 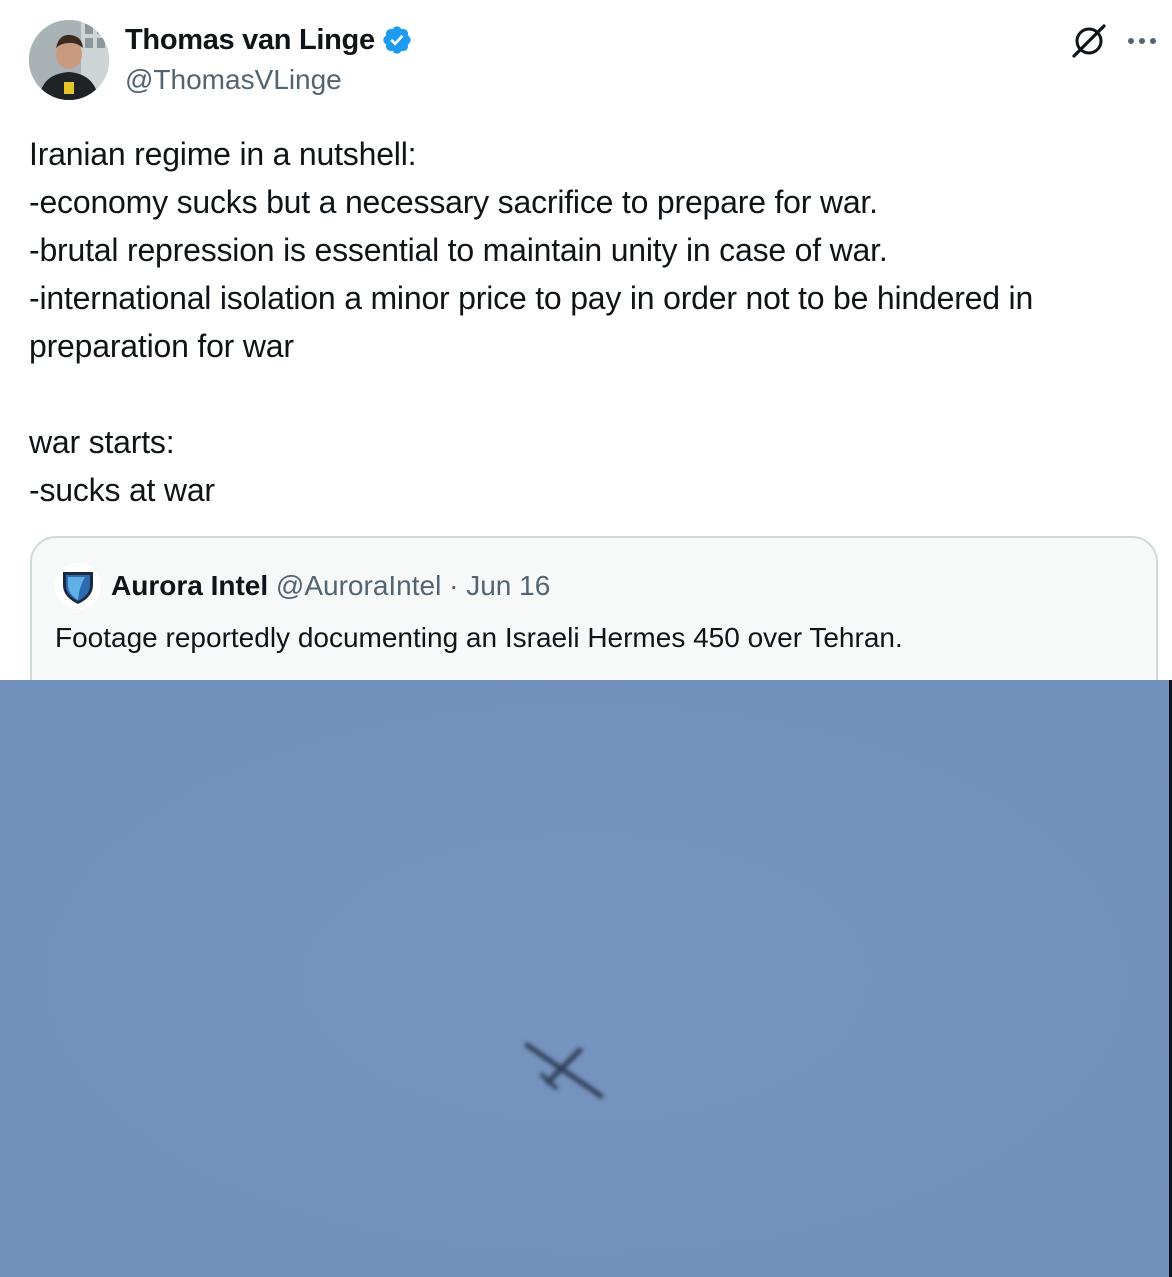 I want to click on author-display-name: Thomas van Linge, so click(x=269, y=40).